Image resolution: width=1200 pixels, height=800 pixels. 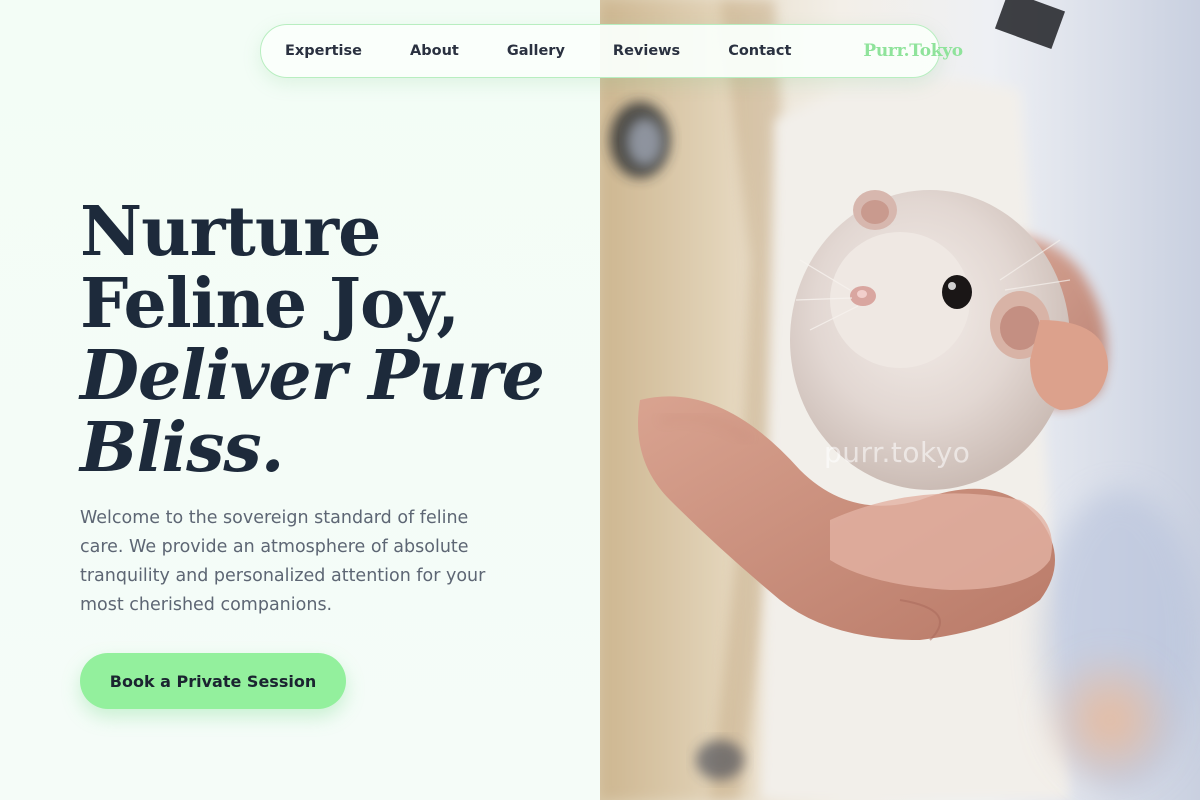 I want to click on nav-link-reviews: Reviews, so click(x=646, y=51).